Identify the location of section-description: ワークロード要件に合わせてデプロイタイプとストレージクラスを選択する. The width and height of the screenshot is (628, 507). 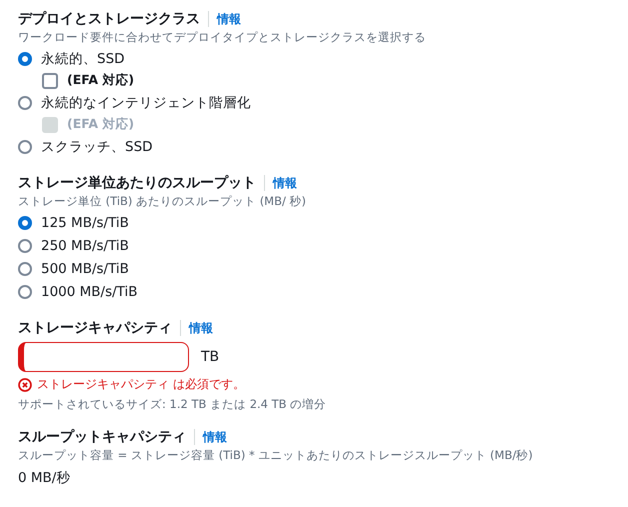
(222, 37).